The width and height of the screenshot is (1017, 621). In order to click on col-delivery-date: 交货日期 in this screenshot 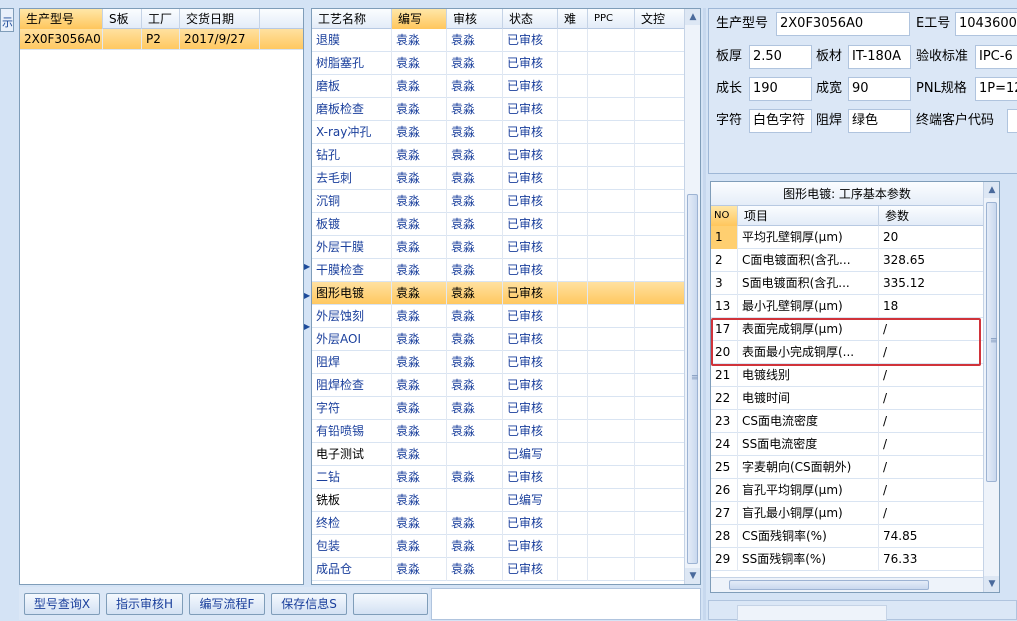, I will do `click(220, 19)`.